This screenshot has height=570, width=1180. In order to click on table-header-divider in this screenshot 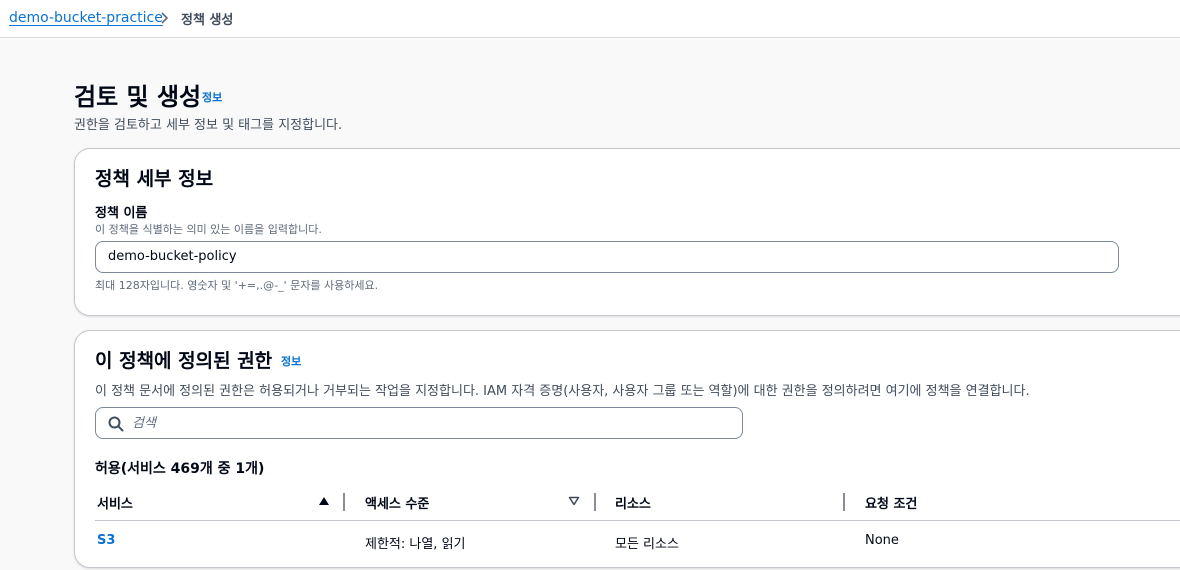, I will do `click(637, 520)`.